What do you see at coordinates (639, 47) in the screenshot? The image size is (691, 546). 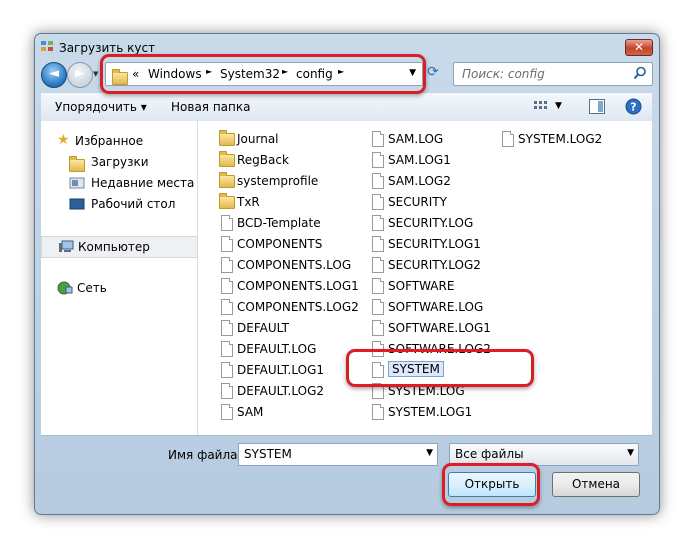 I see `close-button: ✕` at bounding box center [639, 47].